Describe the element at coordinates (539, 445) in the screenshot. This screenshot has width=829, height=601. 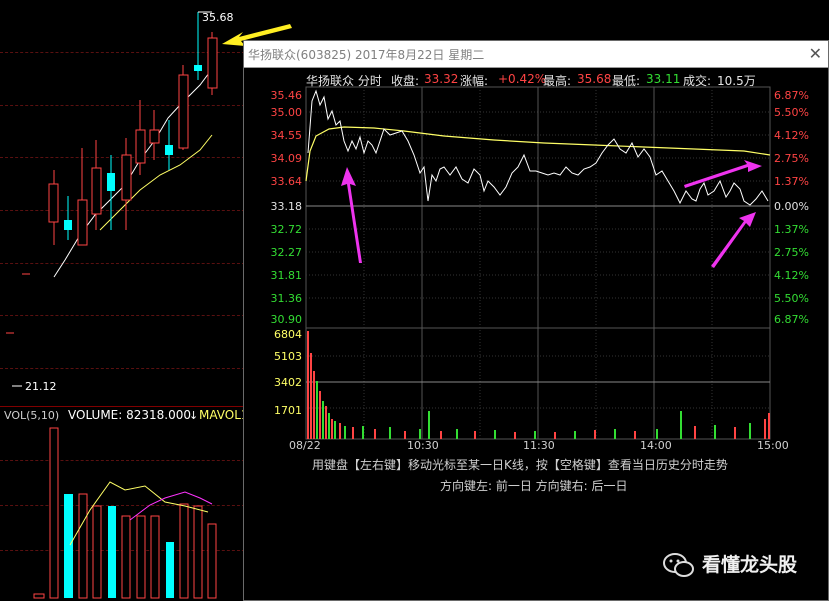
I see `time-tick: 11:30` at that location.